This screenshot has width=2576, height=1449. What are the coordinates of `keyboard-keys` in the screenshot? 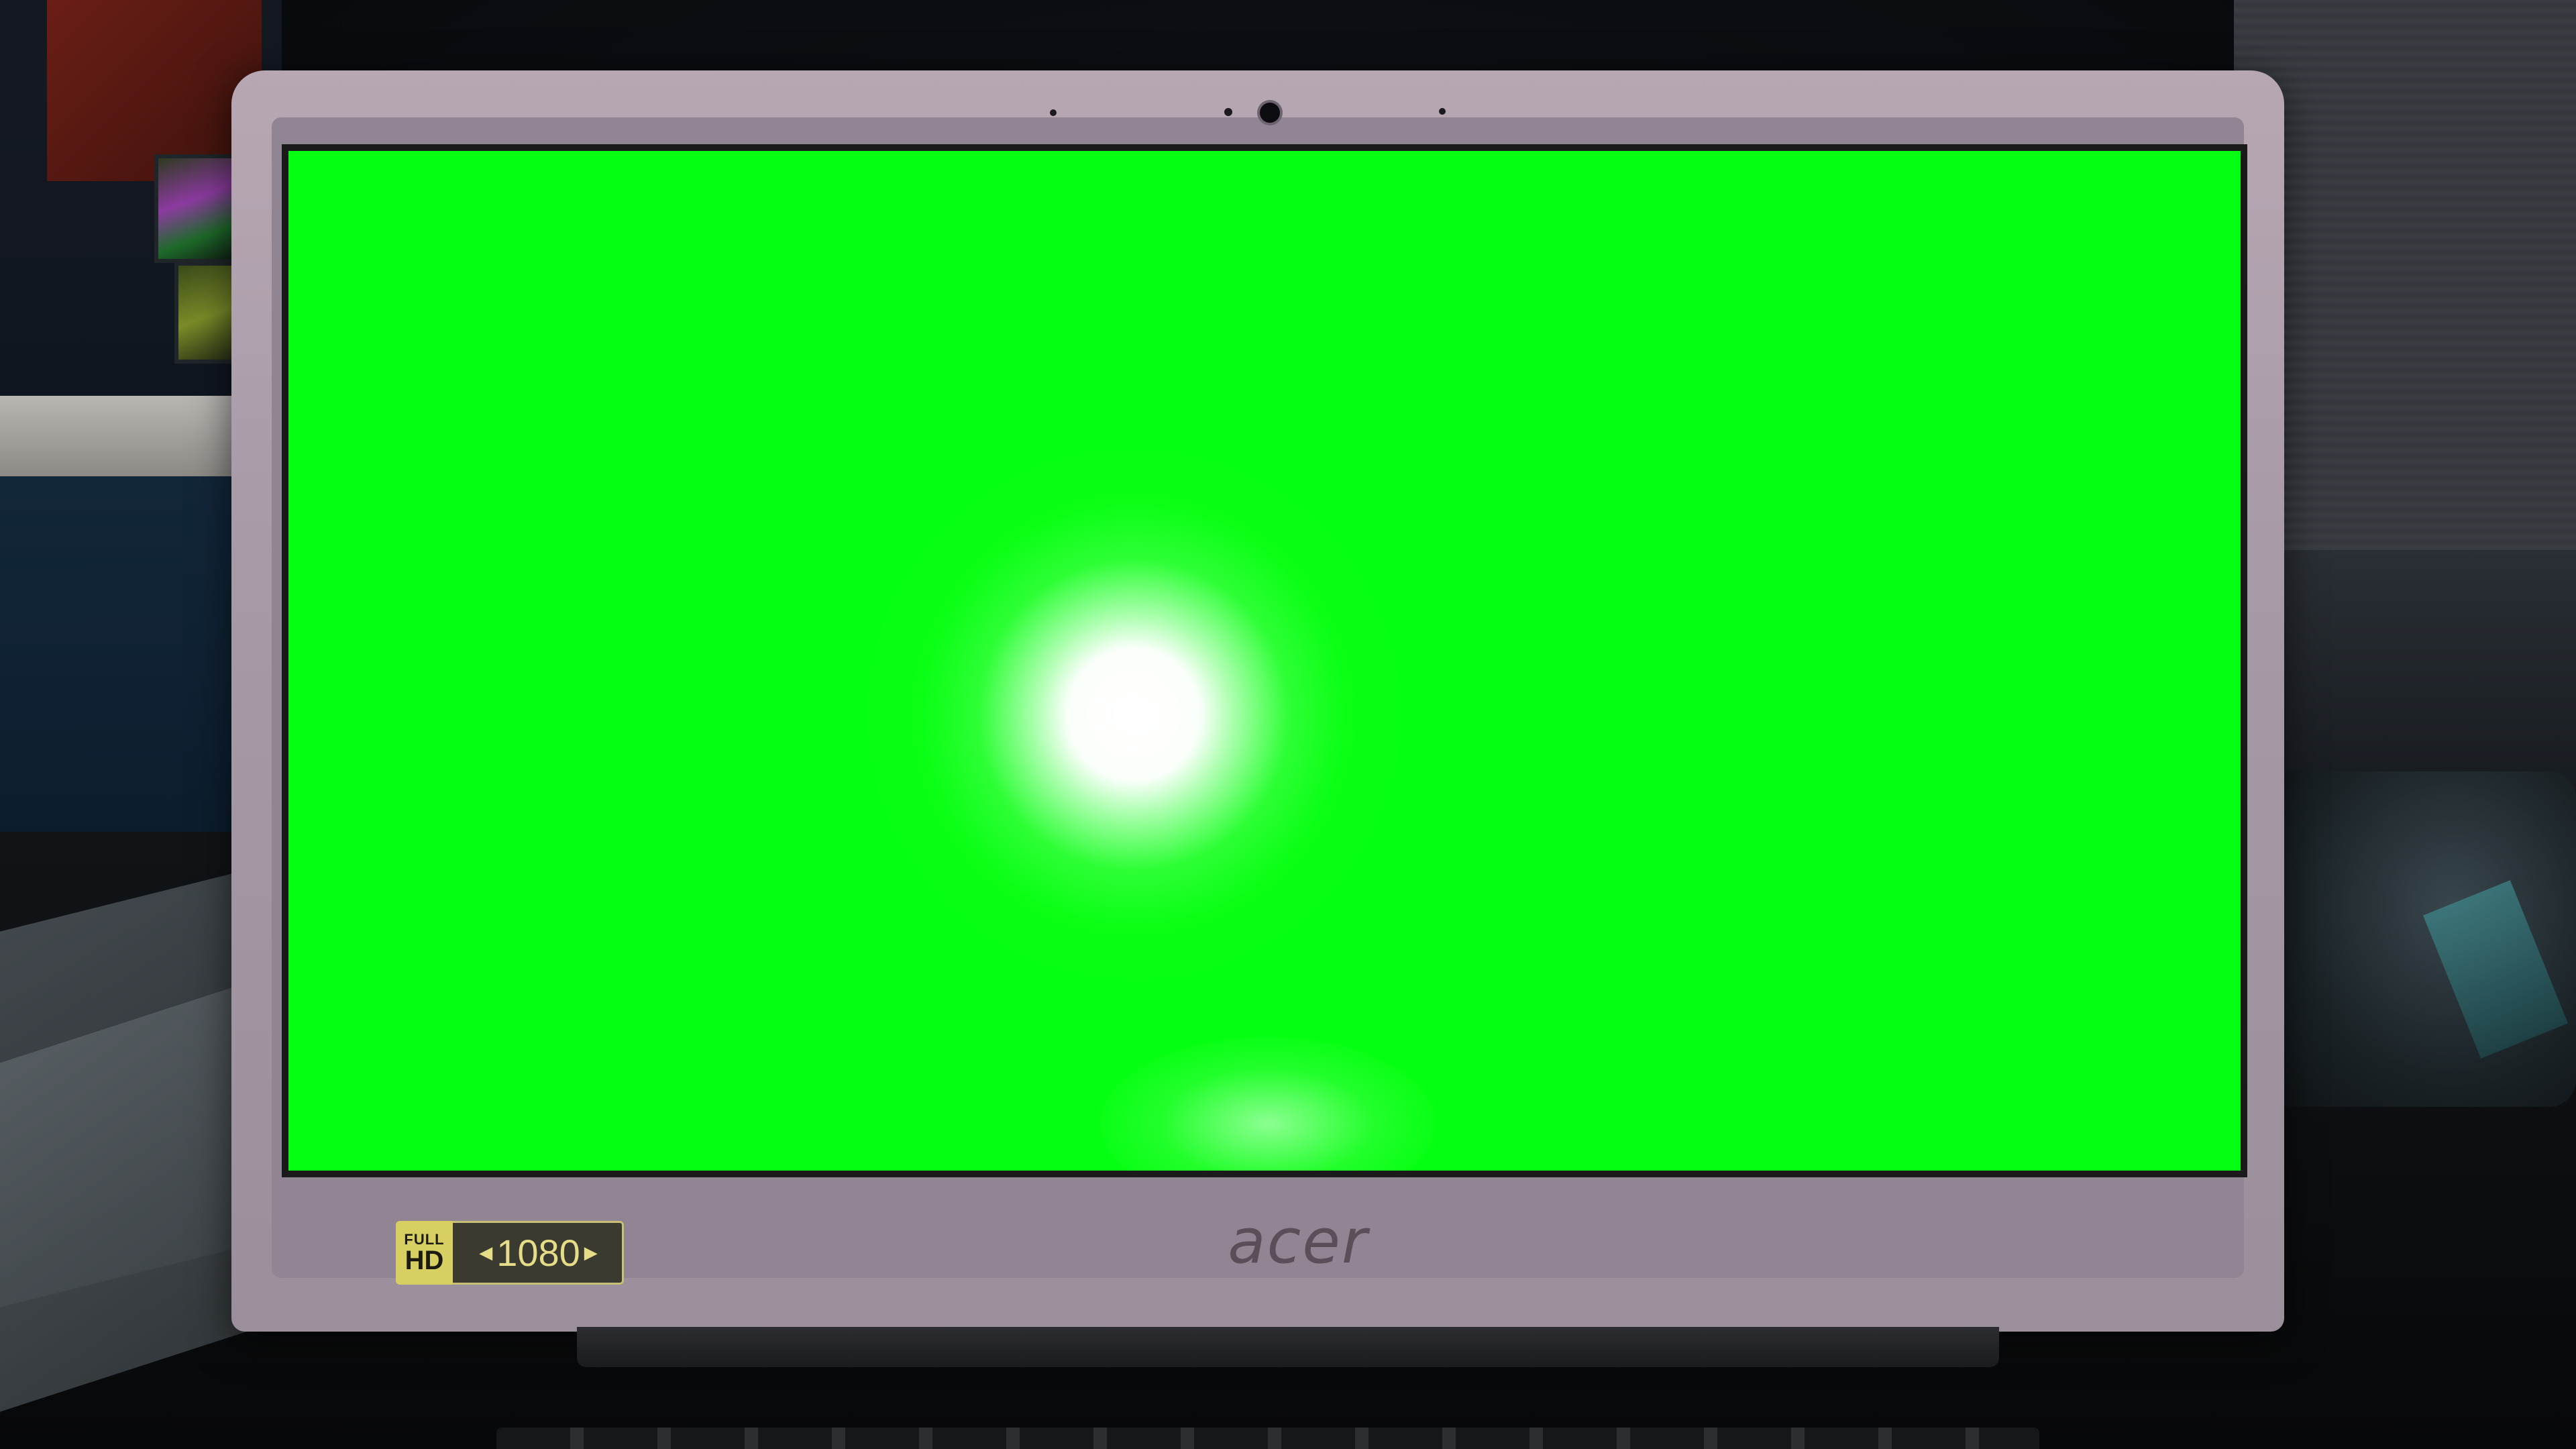 It's located at (1267, 1438).